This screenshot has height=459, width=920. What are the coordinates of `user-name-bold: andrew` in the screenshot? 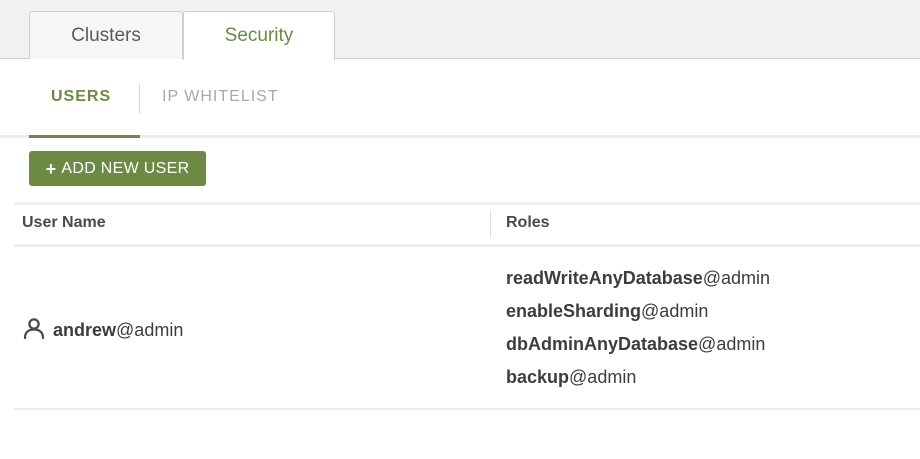 It's located at (85, 330).